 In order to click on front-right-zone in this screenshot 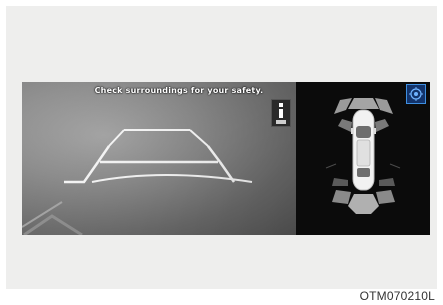, I will do `click(384, 106)`.